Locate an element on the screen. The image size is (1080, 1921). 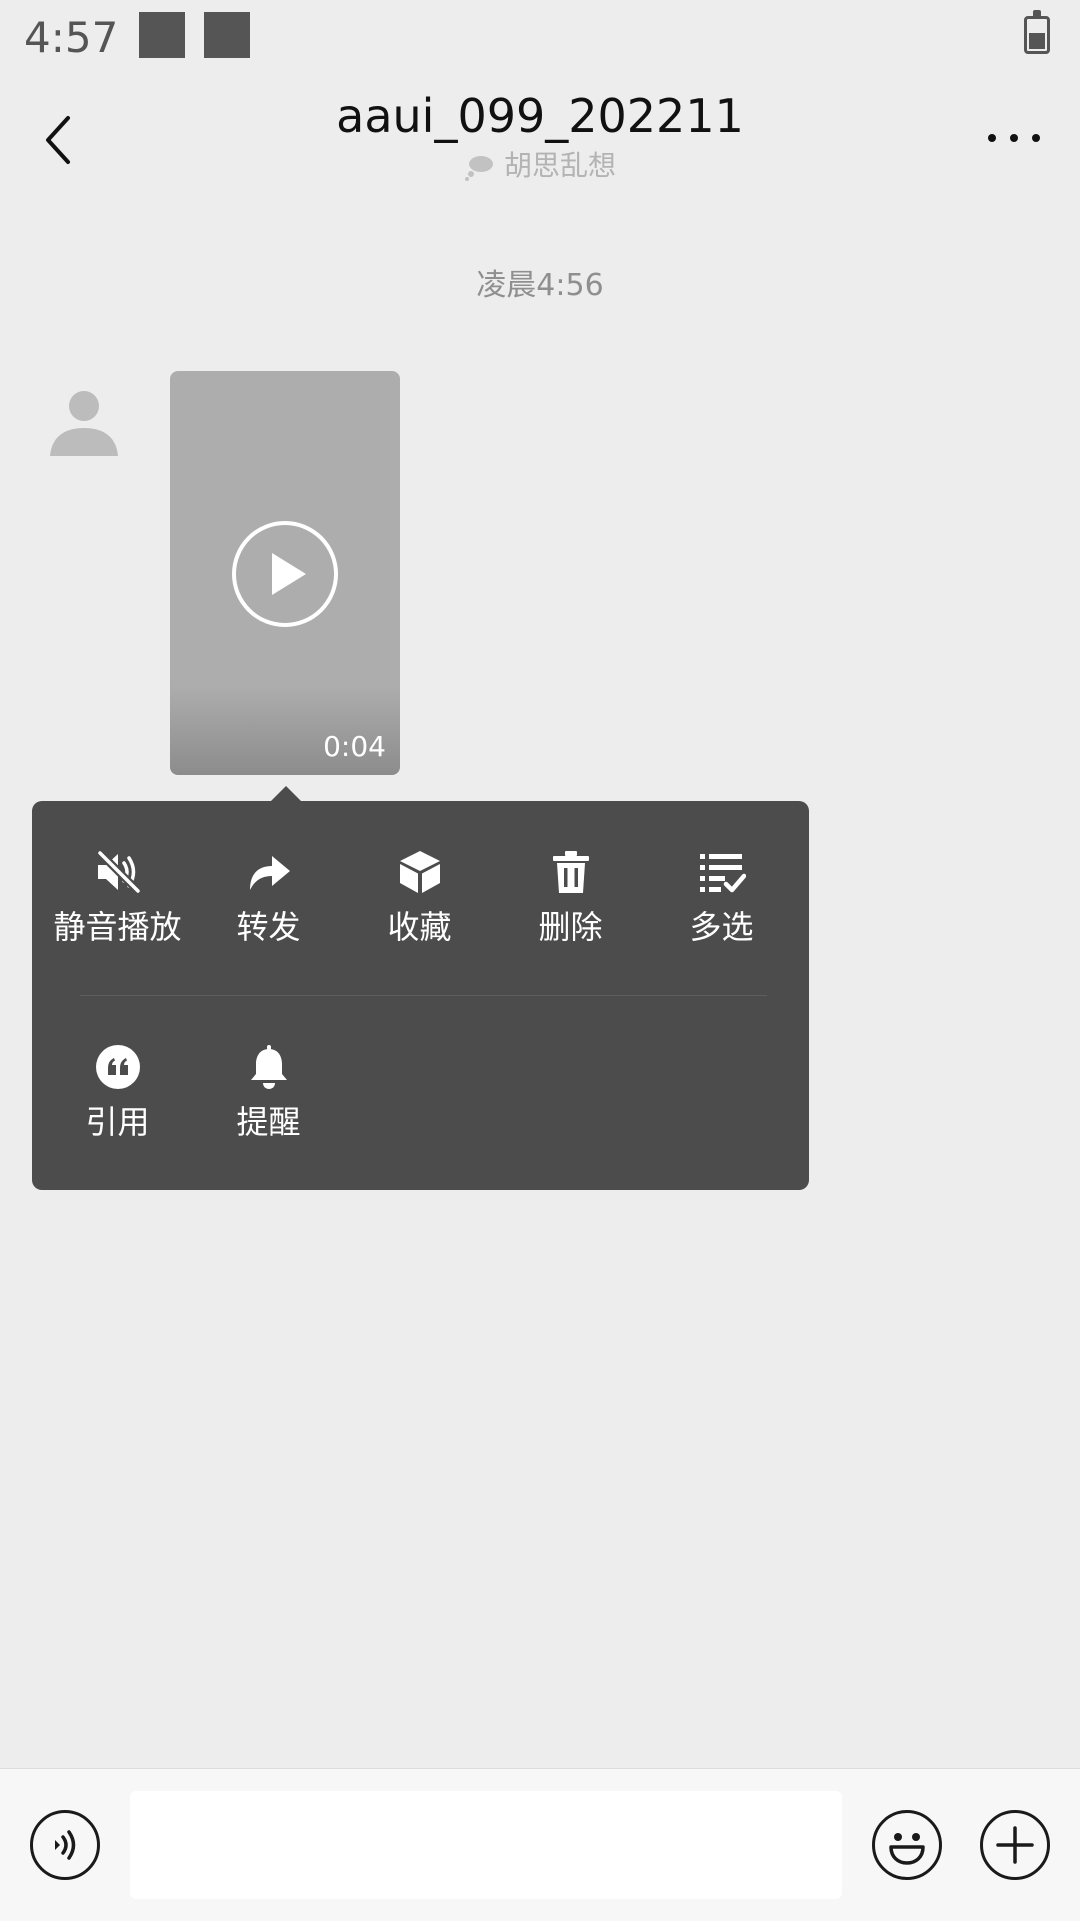
thought-bubble-icon is located at coordinates (478, 168).